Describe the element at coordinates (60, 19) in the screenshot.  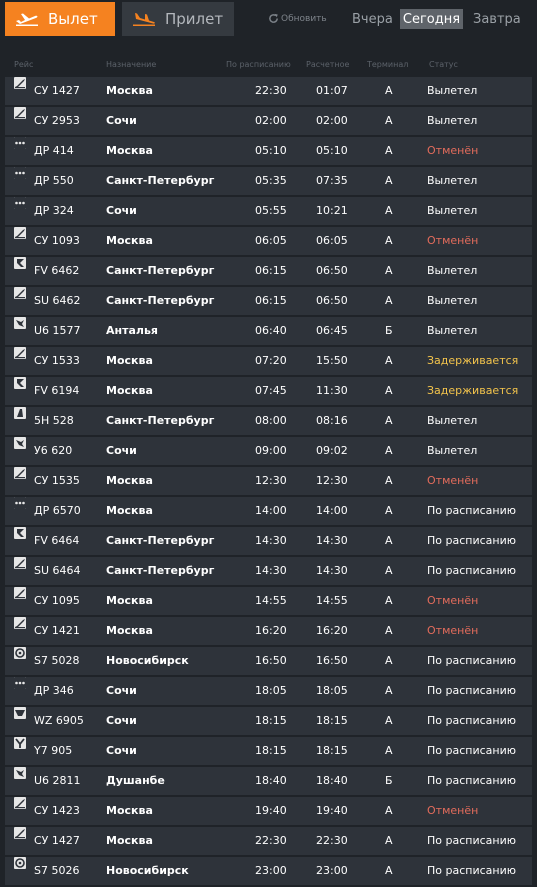
I see `tab-departures: Вылет` at that location.